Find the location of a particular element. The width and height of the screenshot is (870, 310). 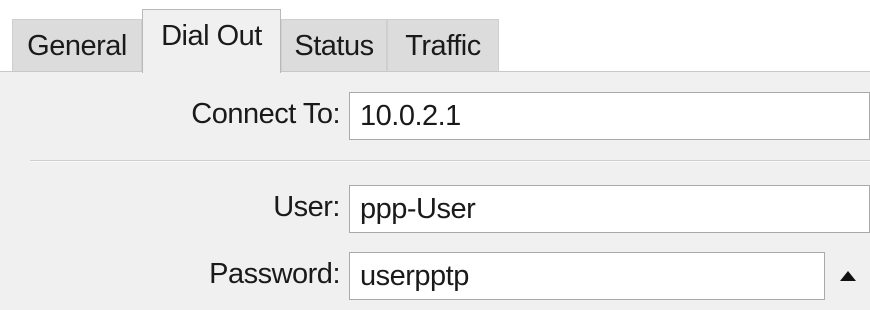

tab-strip-divider is located at coordinates (435, 71).